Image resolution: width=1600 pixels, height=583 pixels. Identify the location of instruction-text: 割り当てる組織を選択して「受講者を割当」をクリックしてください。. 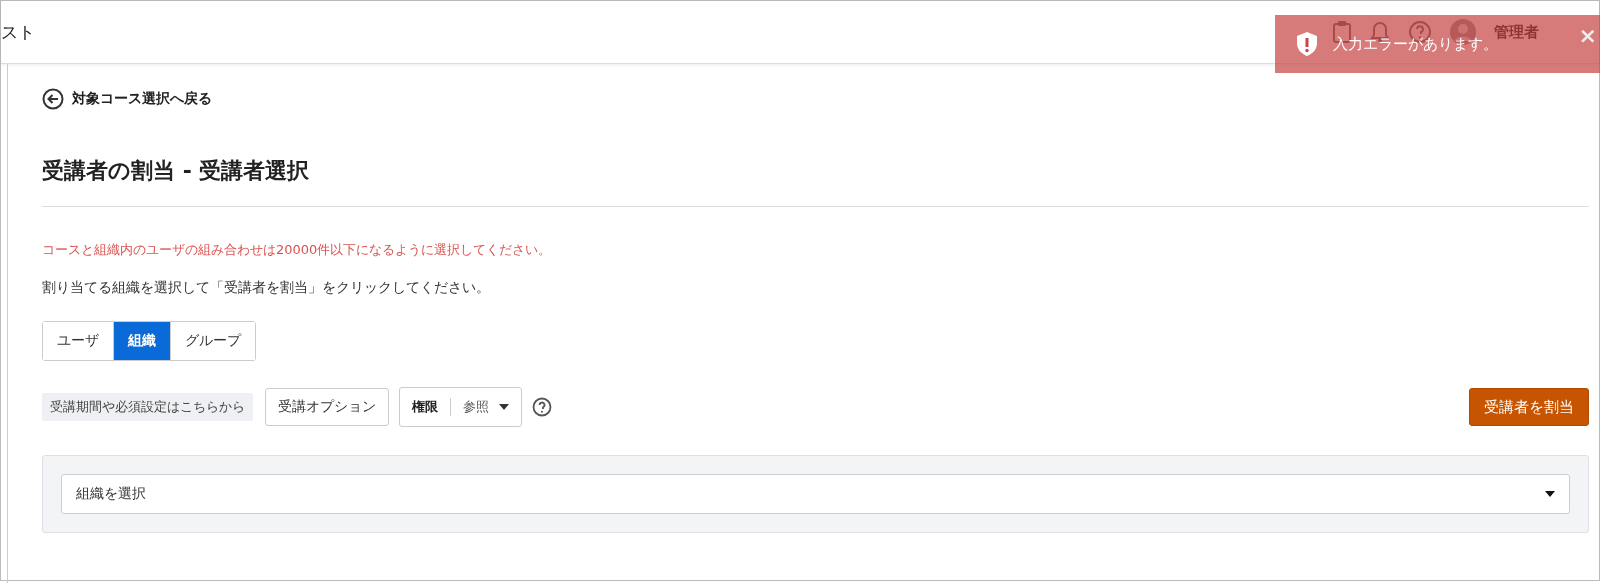
(266, 288).